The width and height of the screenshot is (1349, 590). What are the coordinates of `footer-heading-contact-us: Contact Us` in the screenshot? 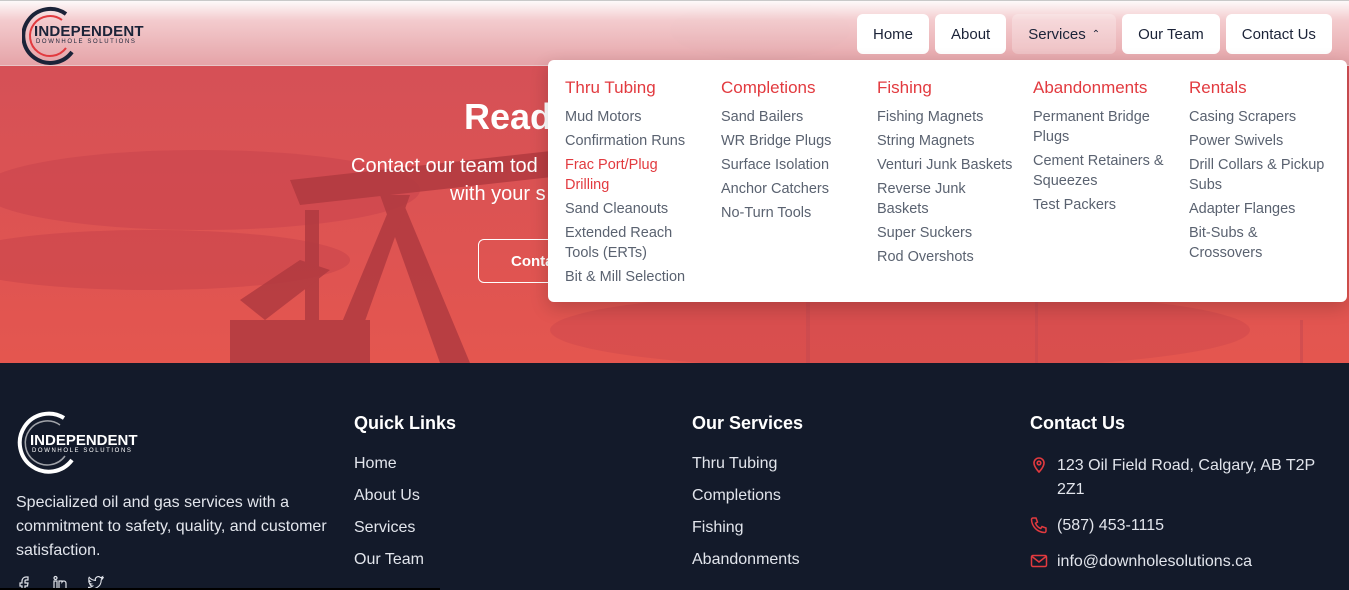 It's located at (1078, 423).